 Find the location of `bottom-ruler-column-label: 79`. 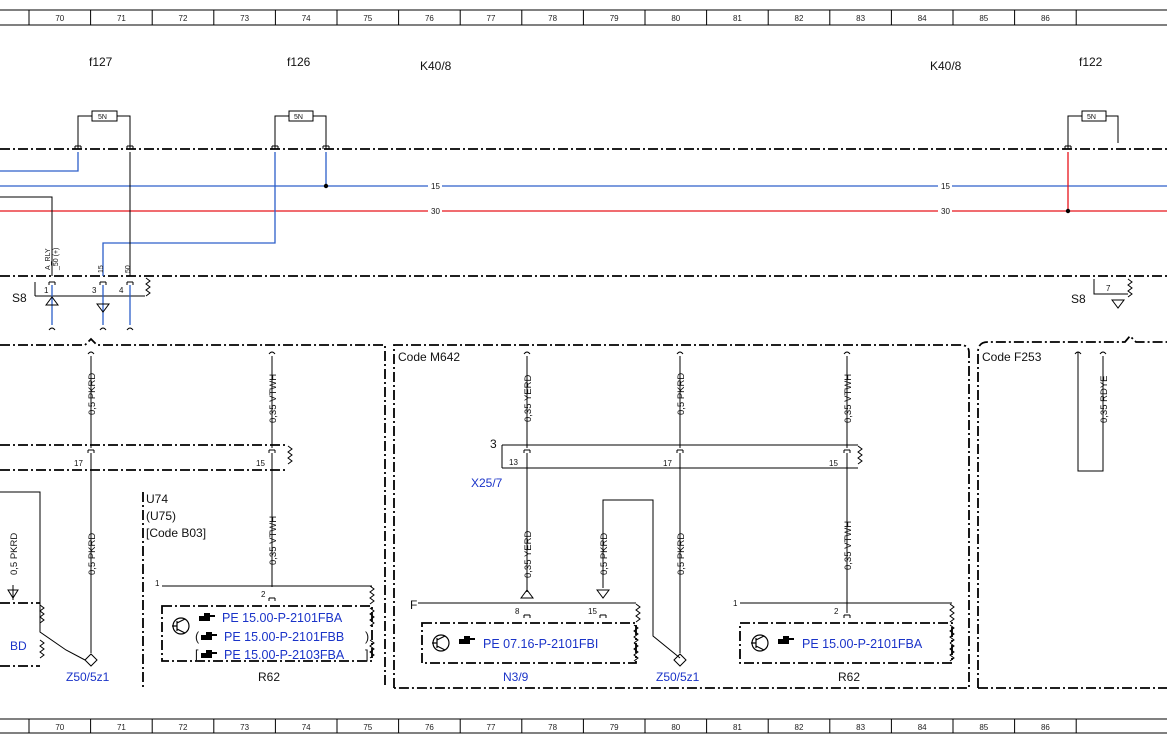

bottom-ruler-column-label: 79 is located at coordinates (614, 727).